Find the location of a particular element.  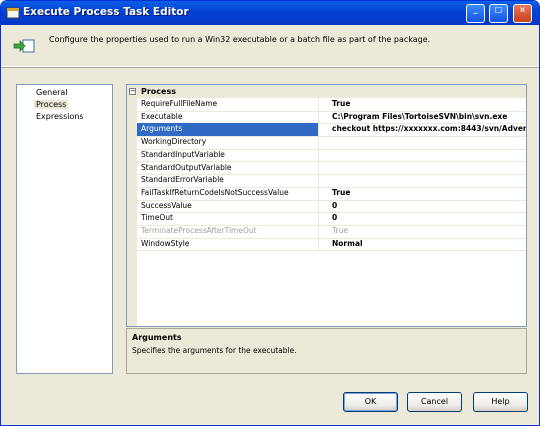

property-row-requirefullfilename: RequireFullFileName True is located at coordinates (331, 105).